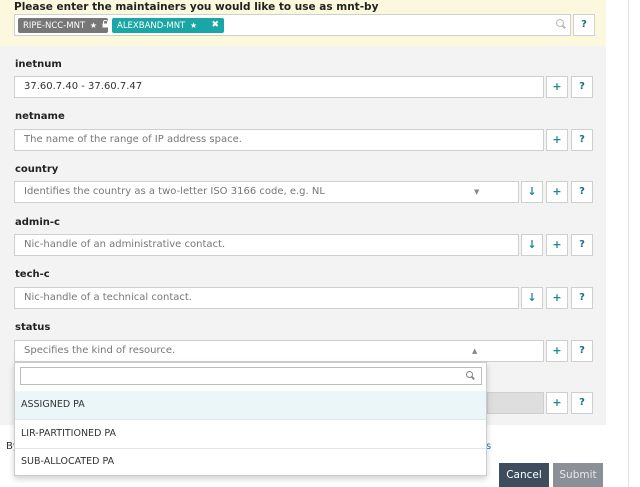 This screenshot has width=640, height=487. Describe the element at coordinates (266, 245) in the screenshot. I see `admin-c-field: Nic-handle of an administrative contact.` at that location.